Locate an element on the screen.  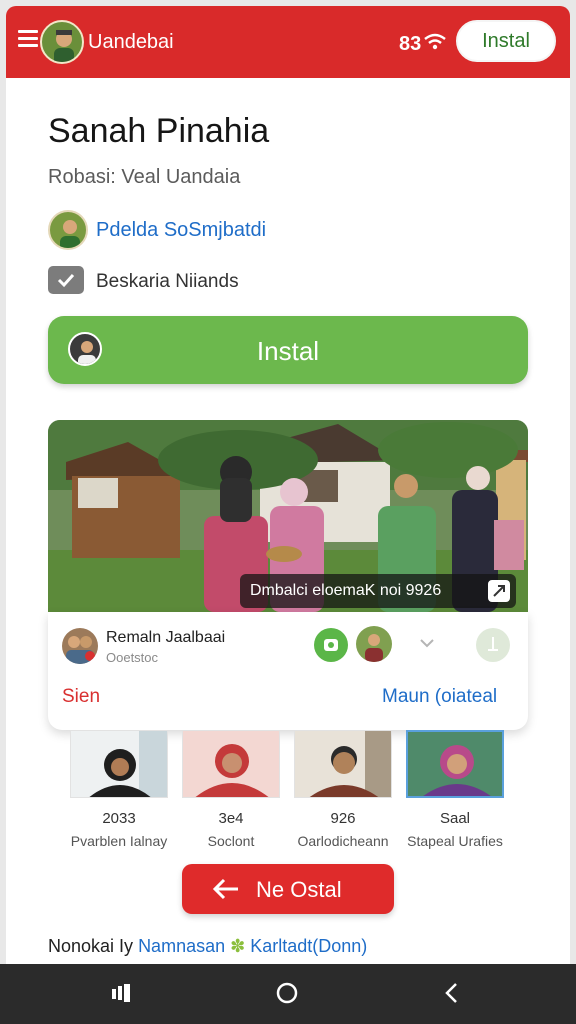
person-card: 926 Oarlodicheann is located at coordinates (343, 789).